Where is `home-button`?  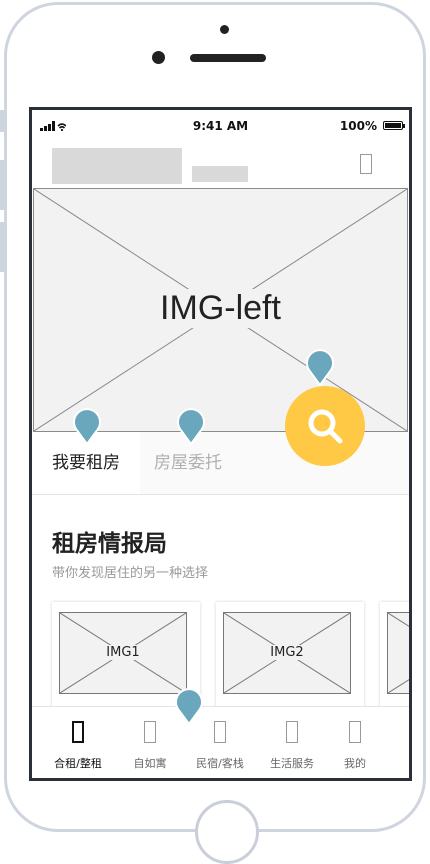
home-button is located at coordinates (227, 832).